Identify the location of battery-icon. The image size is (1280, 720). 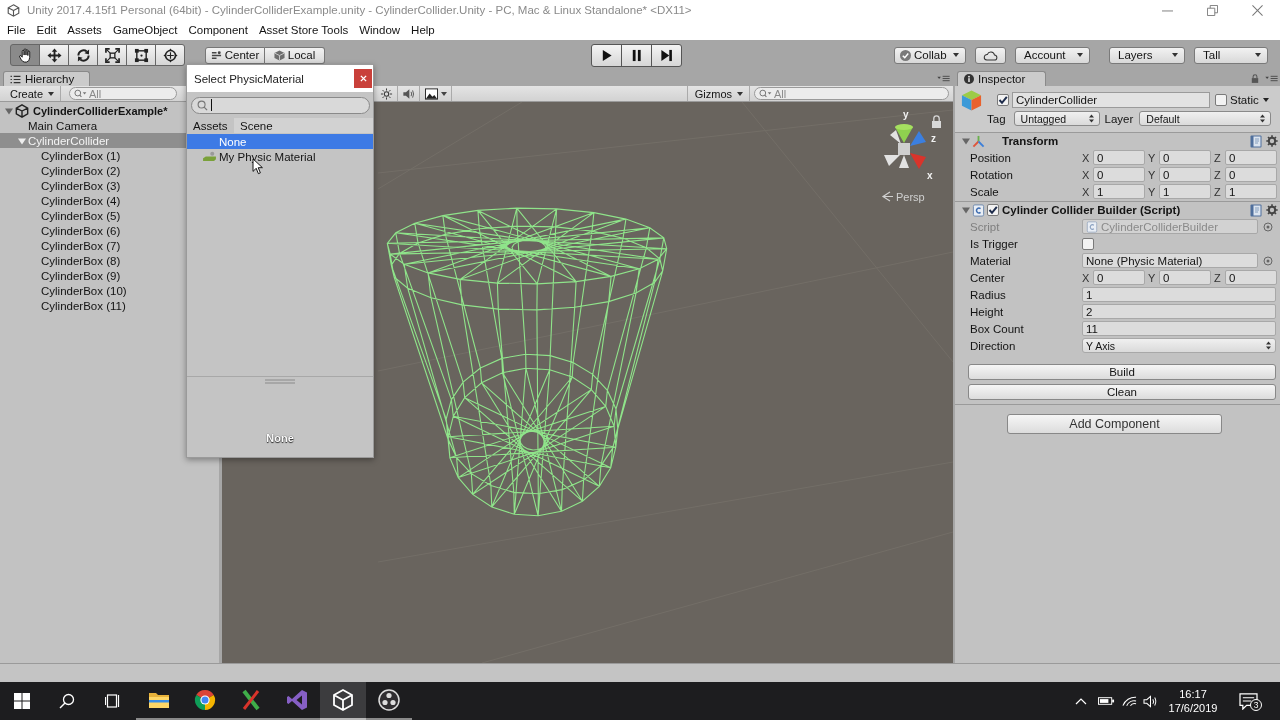
(1106, 701).